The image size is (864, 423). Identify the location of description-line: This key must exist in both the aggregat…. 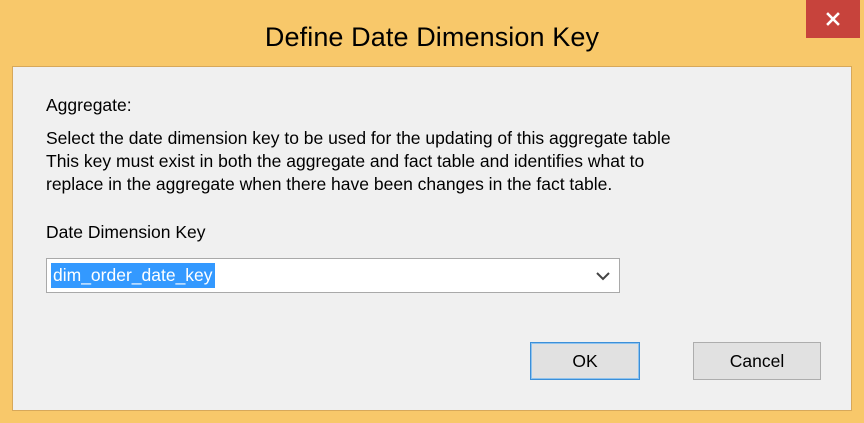
(345, 161).